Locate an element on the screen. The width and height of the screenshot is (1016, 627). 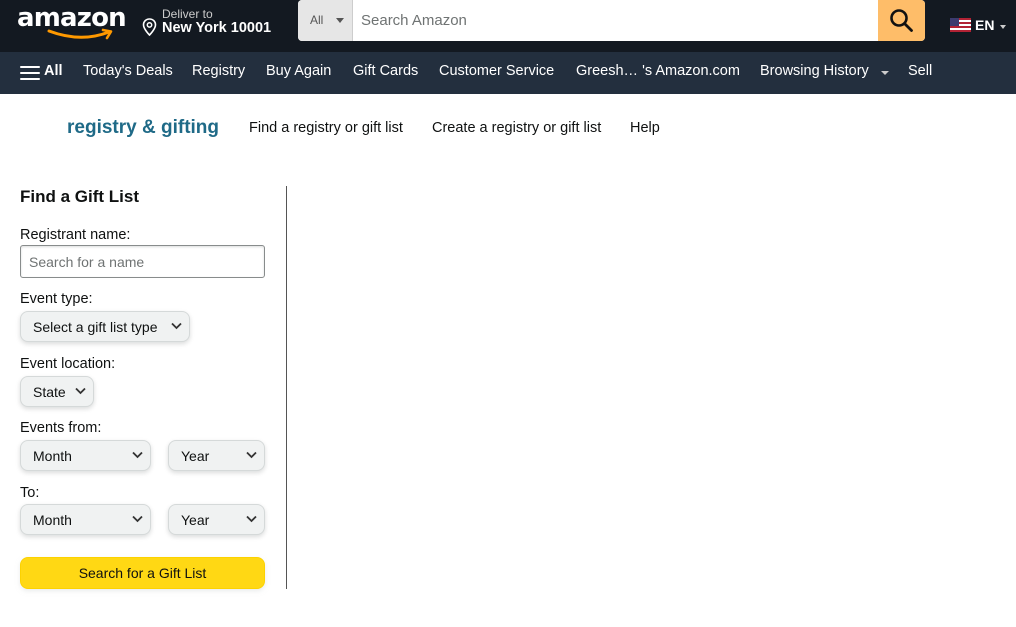
nav-buy-again: Buy Again is located at coordinates (298, 71).